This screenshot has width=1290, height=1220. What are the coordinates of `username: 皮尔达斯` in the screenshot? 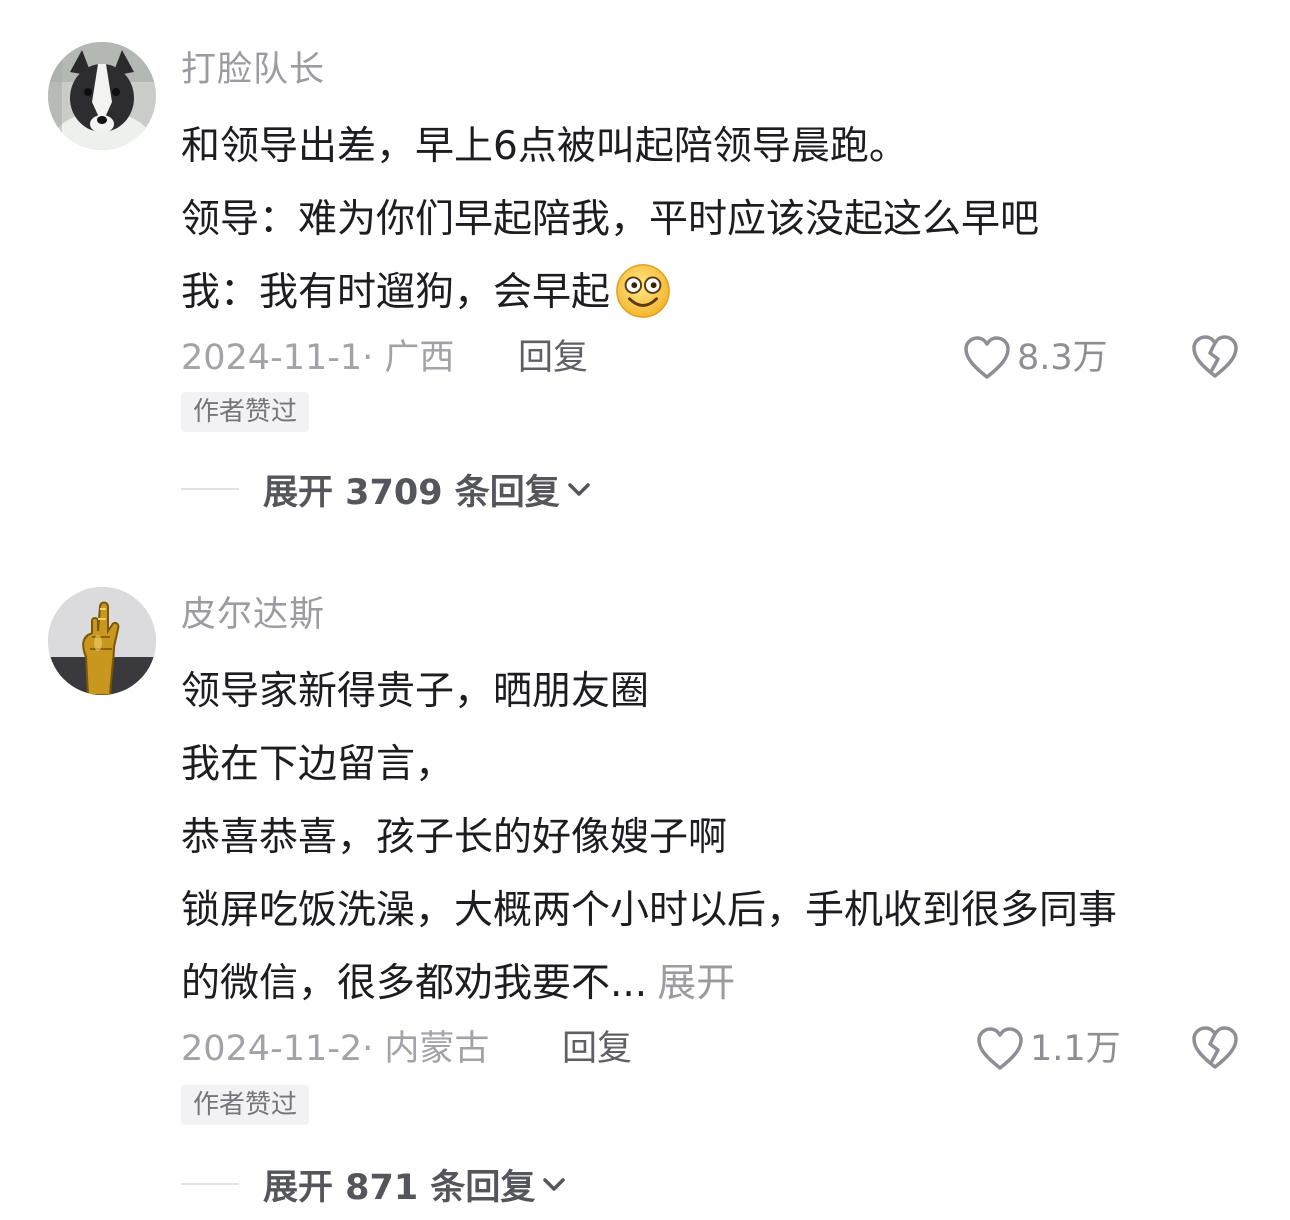 It's located at (253, 615).